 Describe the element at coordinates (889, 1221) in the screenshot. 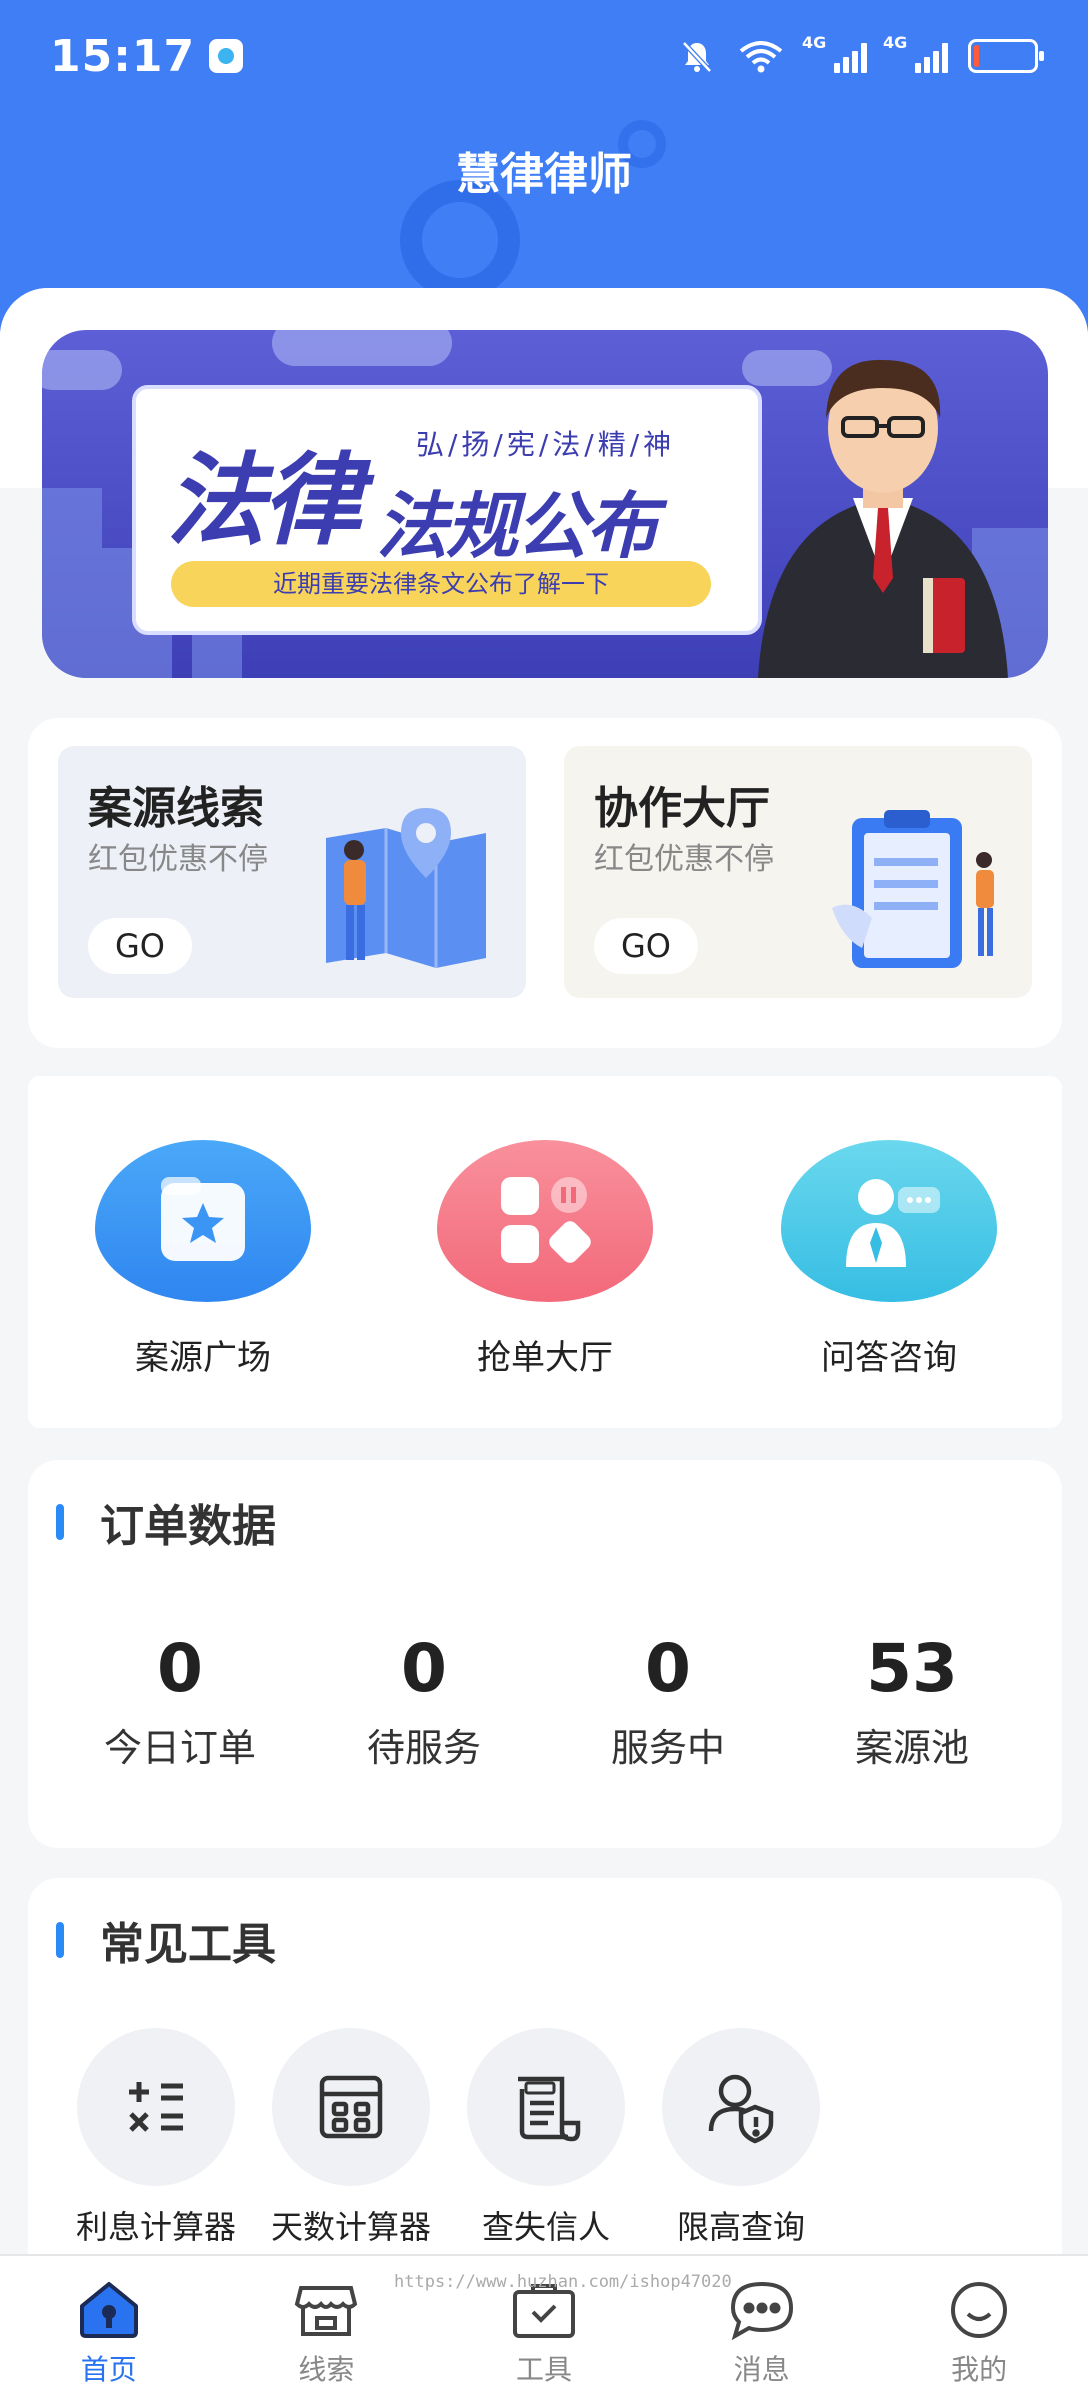

I see `person-chat-icon` at that location.